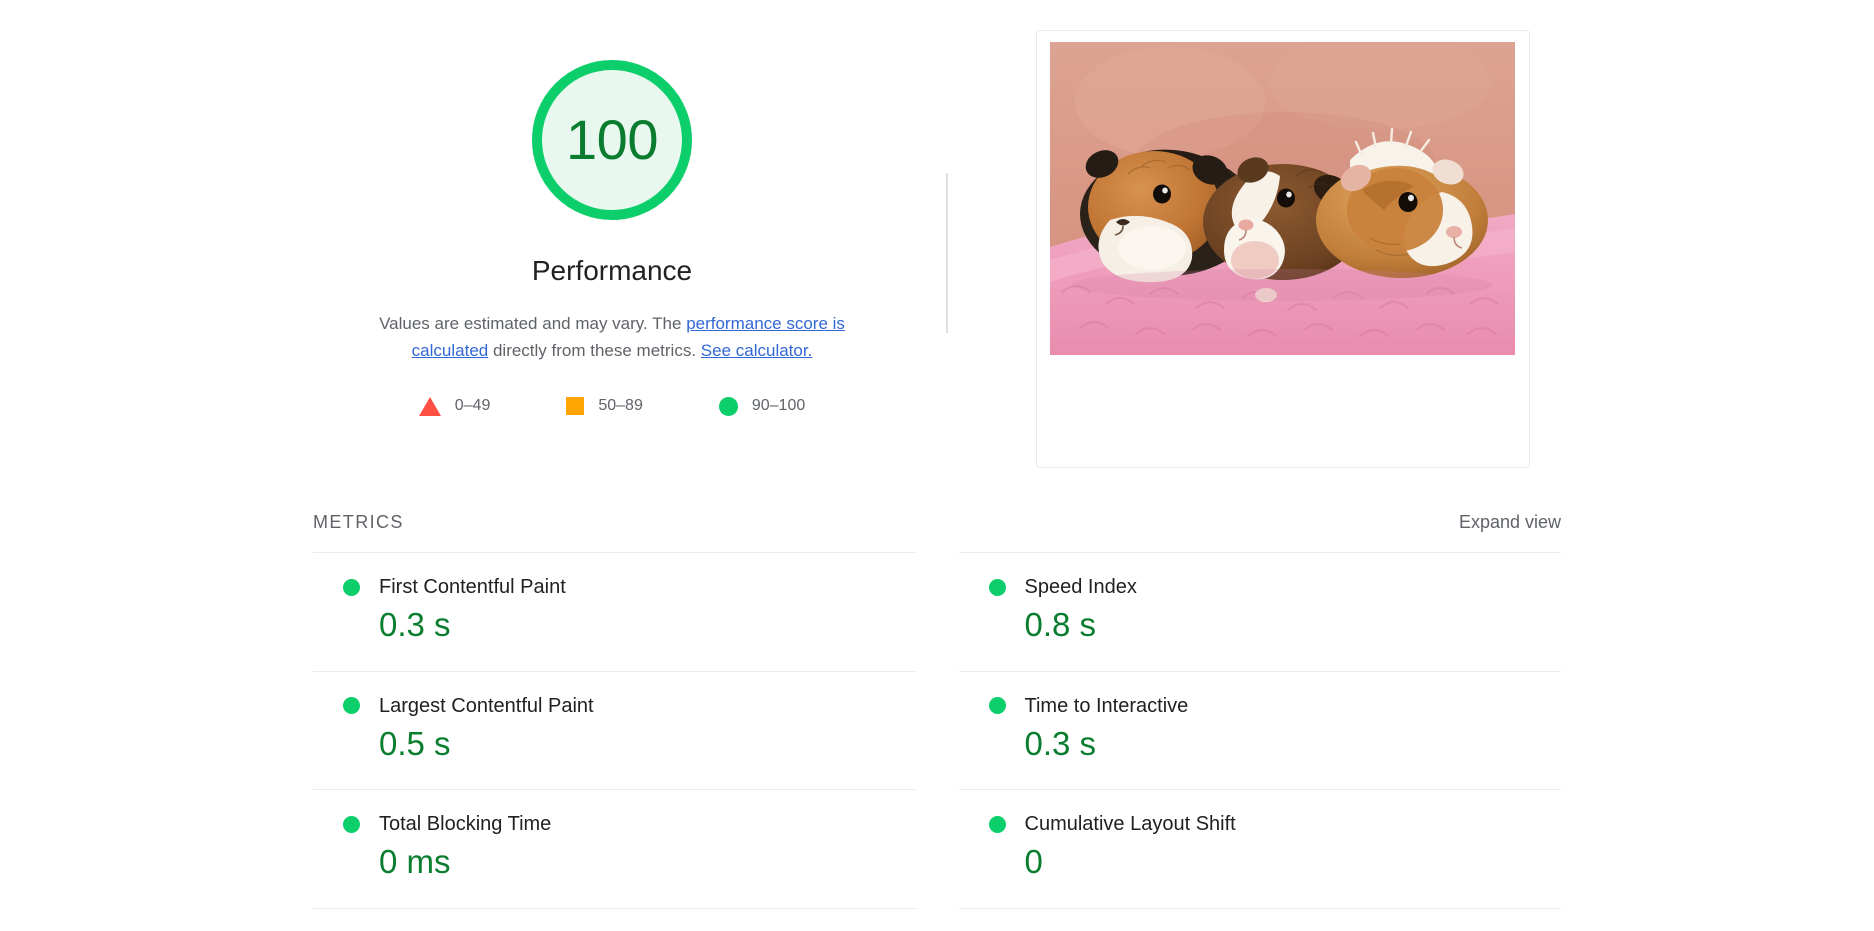 The image size is (1874, 931). Describe the element at coordinates (533, 323) in the screenshot. I see `description-prefix: Values are estimated and may vary. The` at that location.